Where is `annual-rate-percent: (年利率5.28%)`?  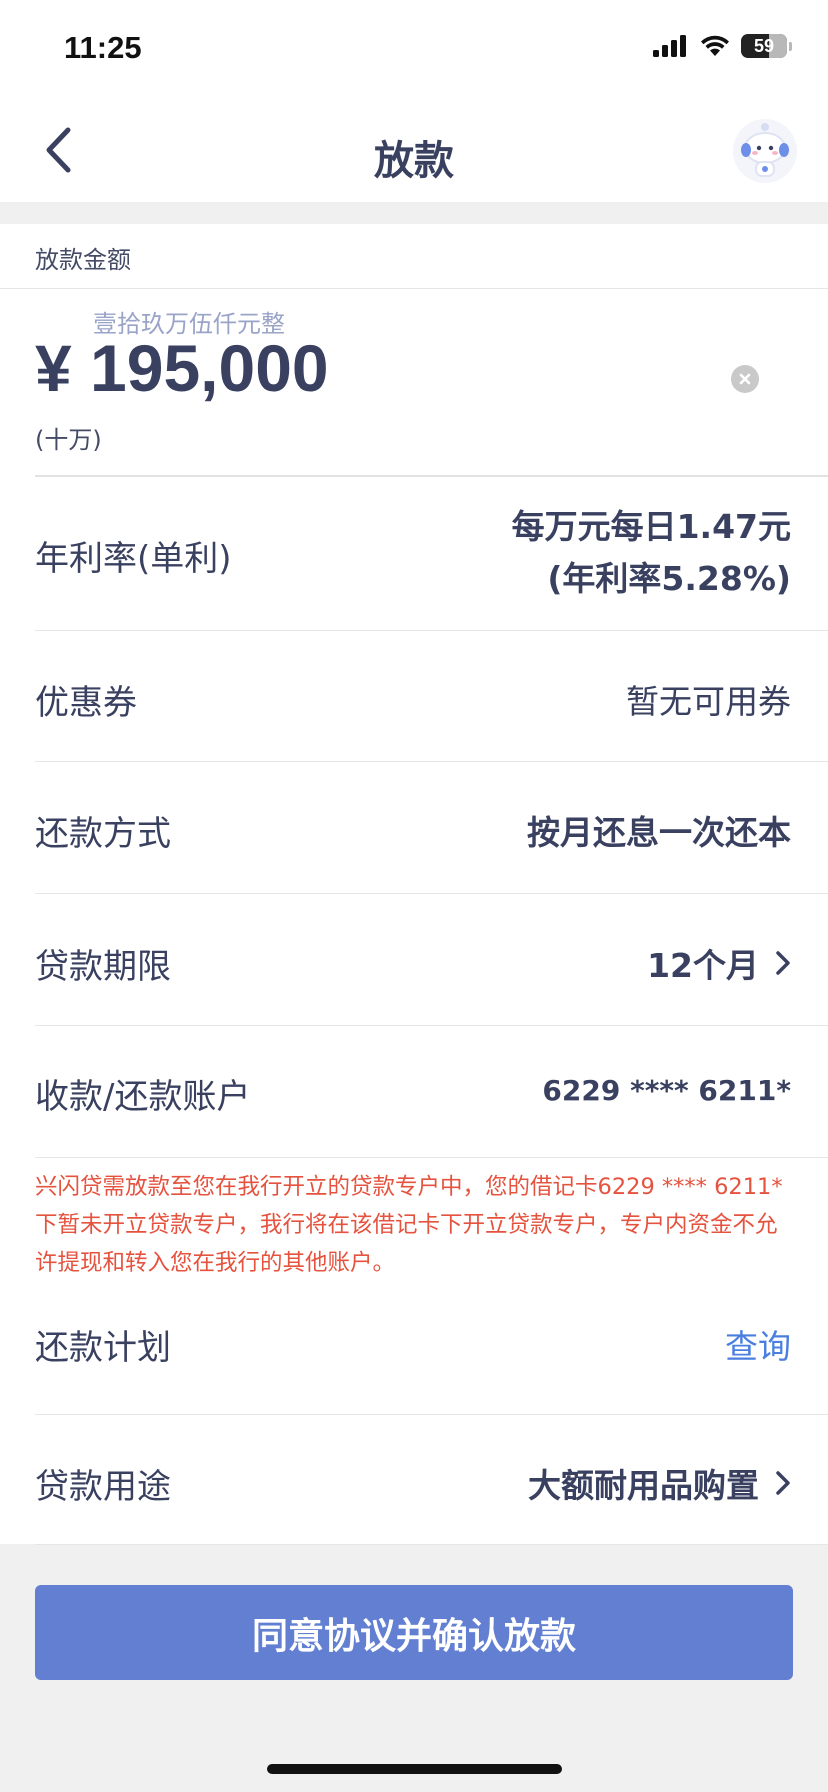 annual-rate-percent: (年利率5.28%) is located at coordinates (669, 578).